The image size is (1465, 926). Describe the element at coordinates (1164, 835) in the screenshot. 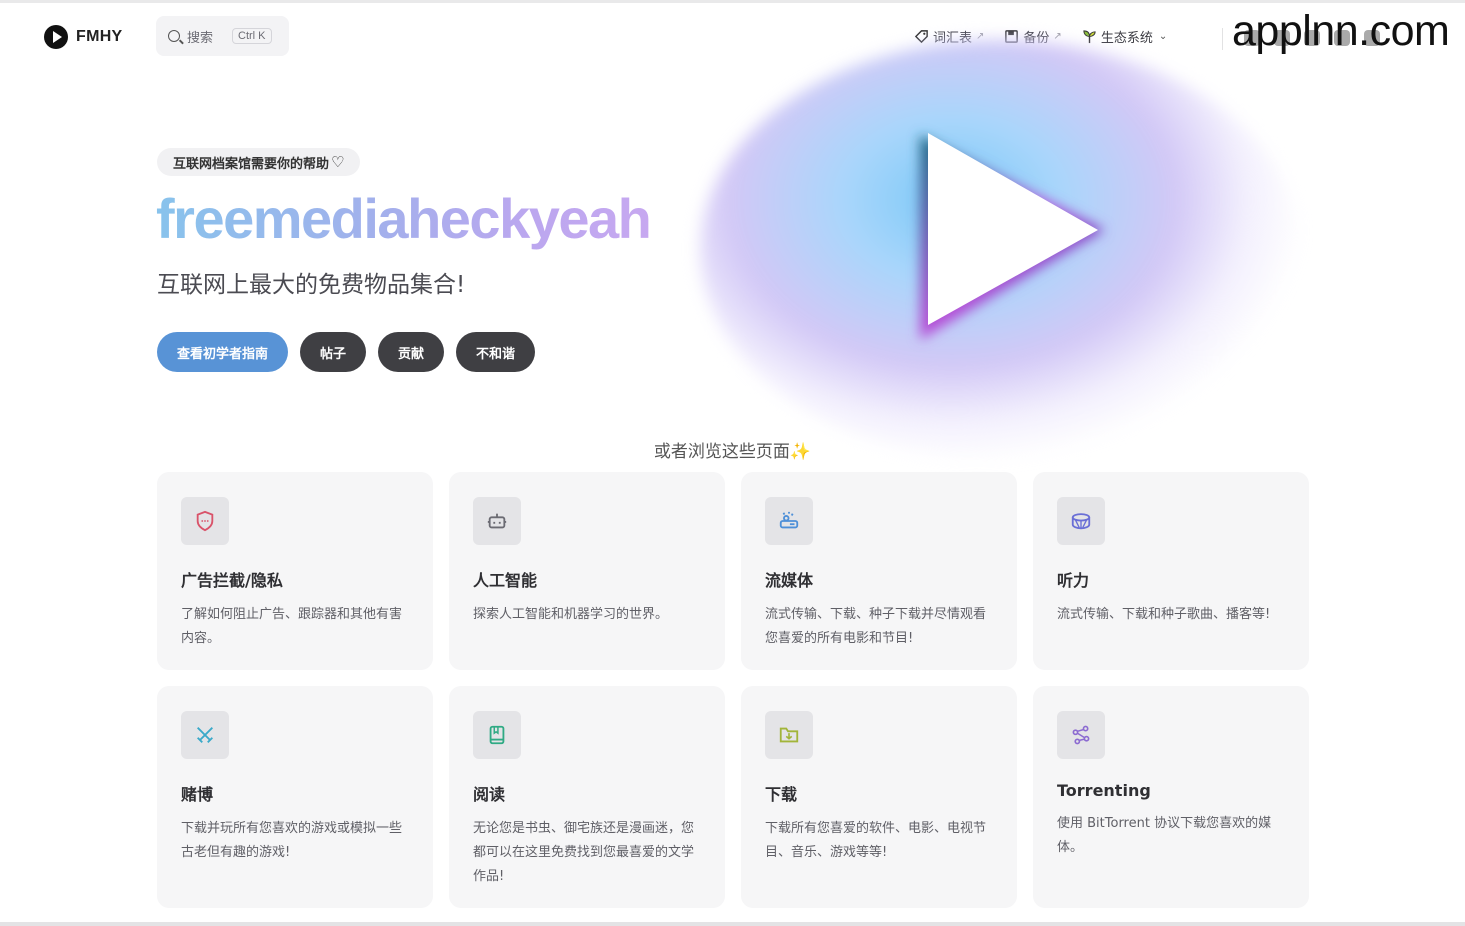

I see `card-description: 使用 BitTorrent 协议下载您喜欢的媒体。` at that location.